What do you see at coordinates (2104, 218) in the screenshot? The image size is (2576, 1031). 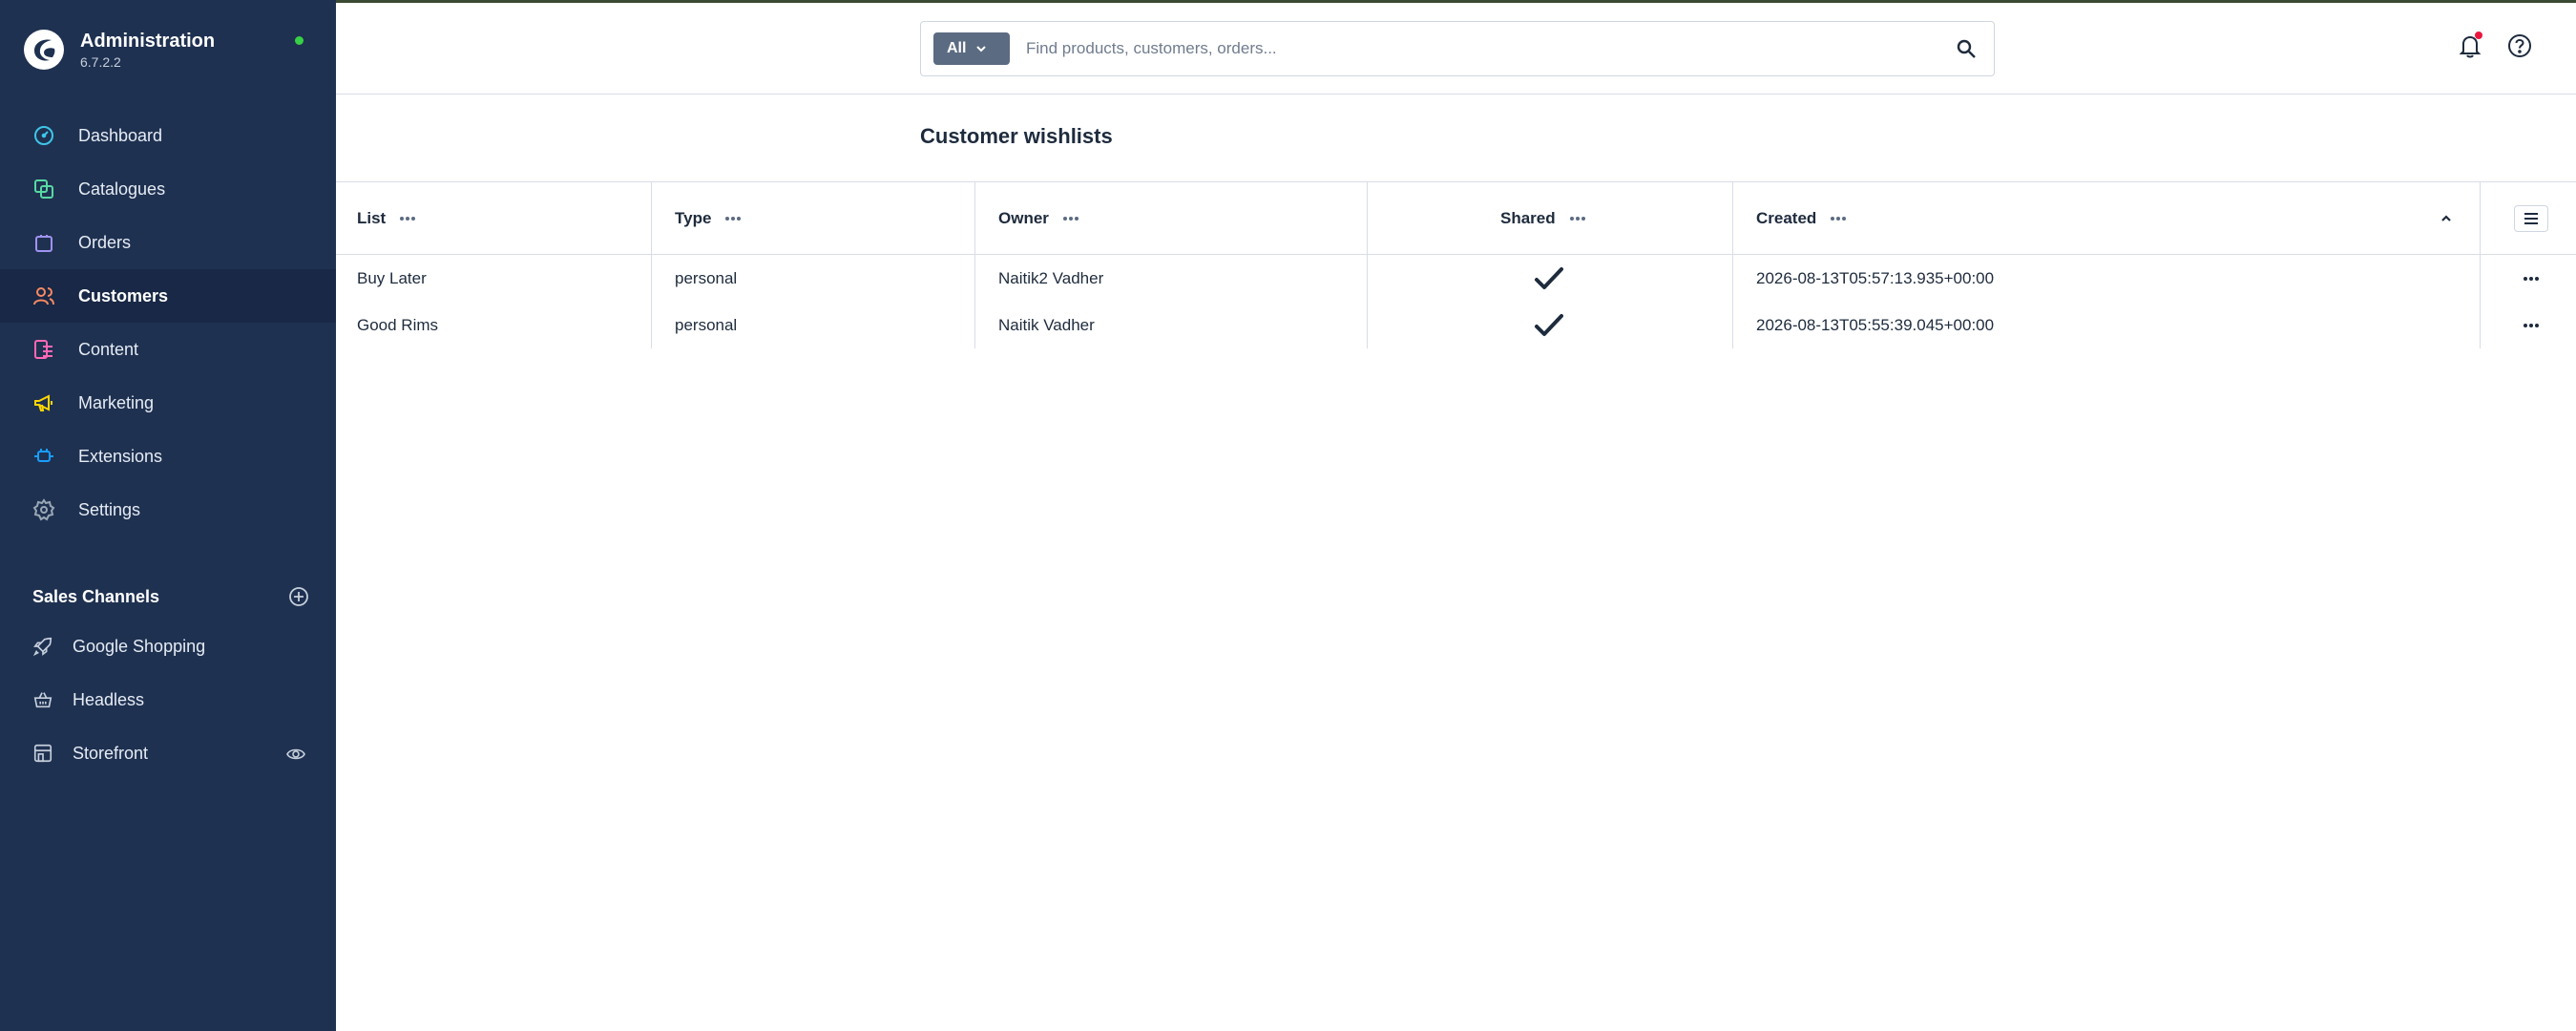 I see `column-header-created: Created` at bounding box center [2104, 218].